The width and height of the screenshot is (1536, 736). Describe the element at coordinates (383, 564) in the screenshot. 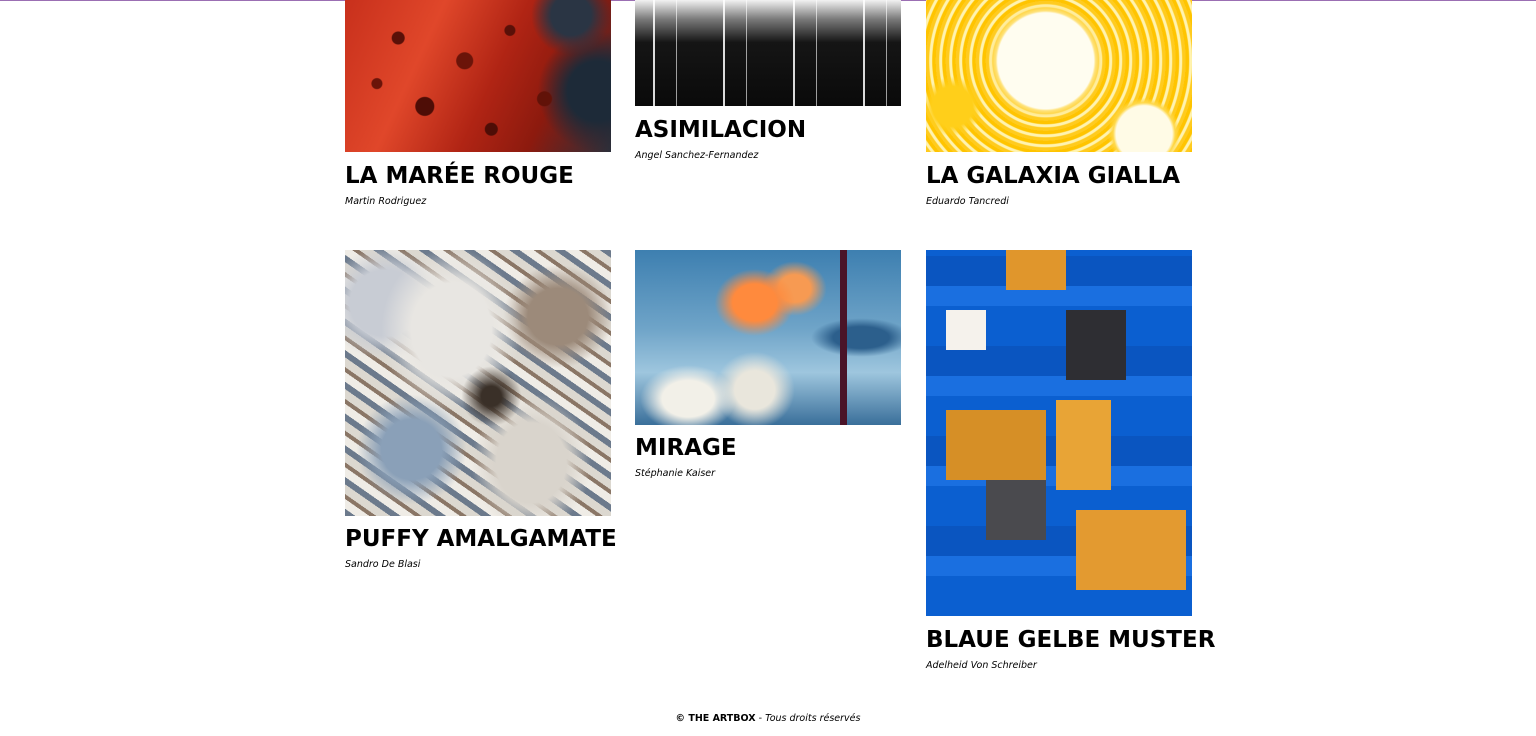

I see `artwork-artist: Sandro De Blasi` at that location.